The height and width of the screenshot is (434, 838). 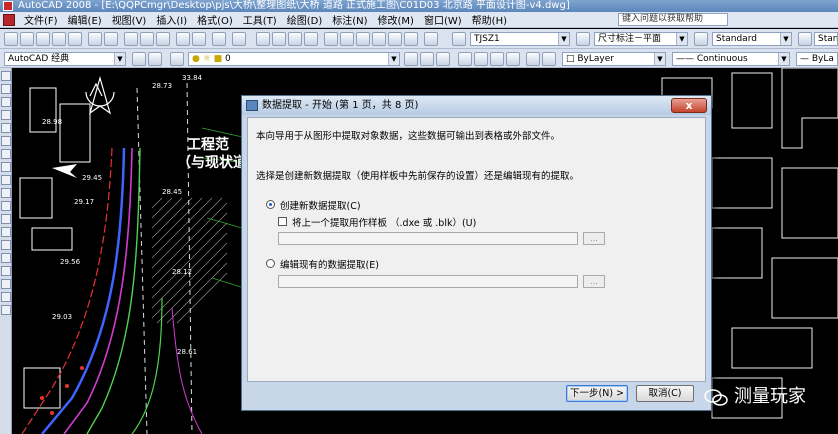 What do you see at coordinates (270, 204) in the screenshot?
I see `create-new-radio` at bounding box center [270, 204].